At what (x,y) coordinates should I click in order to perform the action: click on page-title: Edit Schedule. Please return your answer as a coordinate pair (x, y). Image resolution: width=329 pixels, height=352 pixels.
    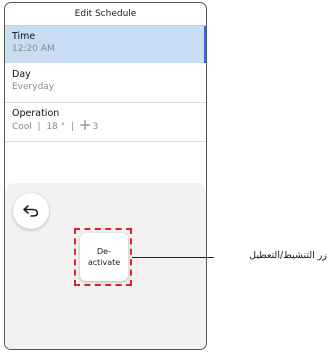
    Looking at the image, I should click on (105, 14).